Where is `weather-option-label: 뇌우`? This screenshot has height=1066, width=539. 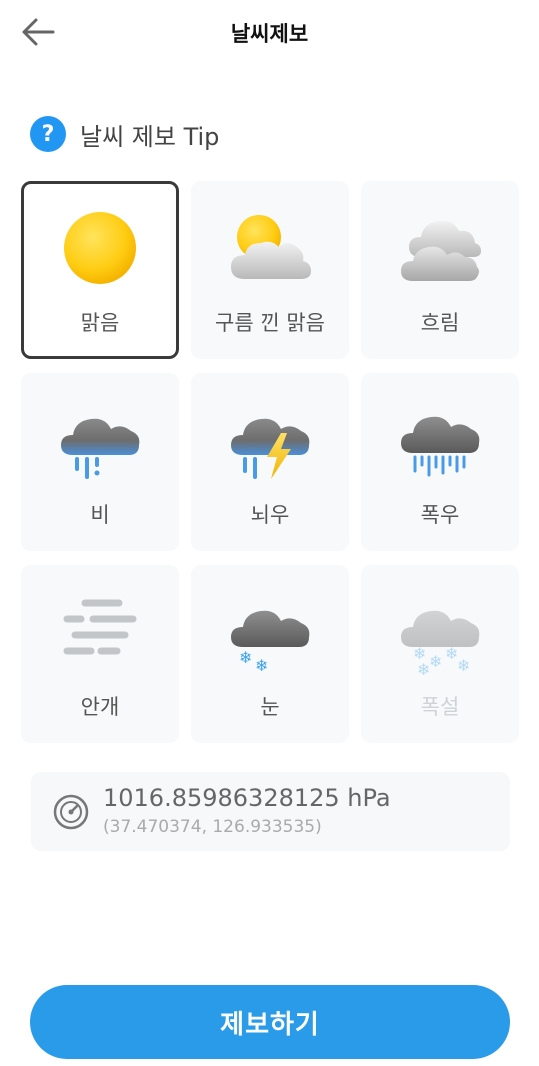
weather-option-label: 뇌우 is located at coordinates (270, 515).